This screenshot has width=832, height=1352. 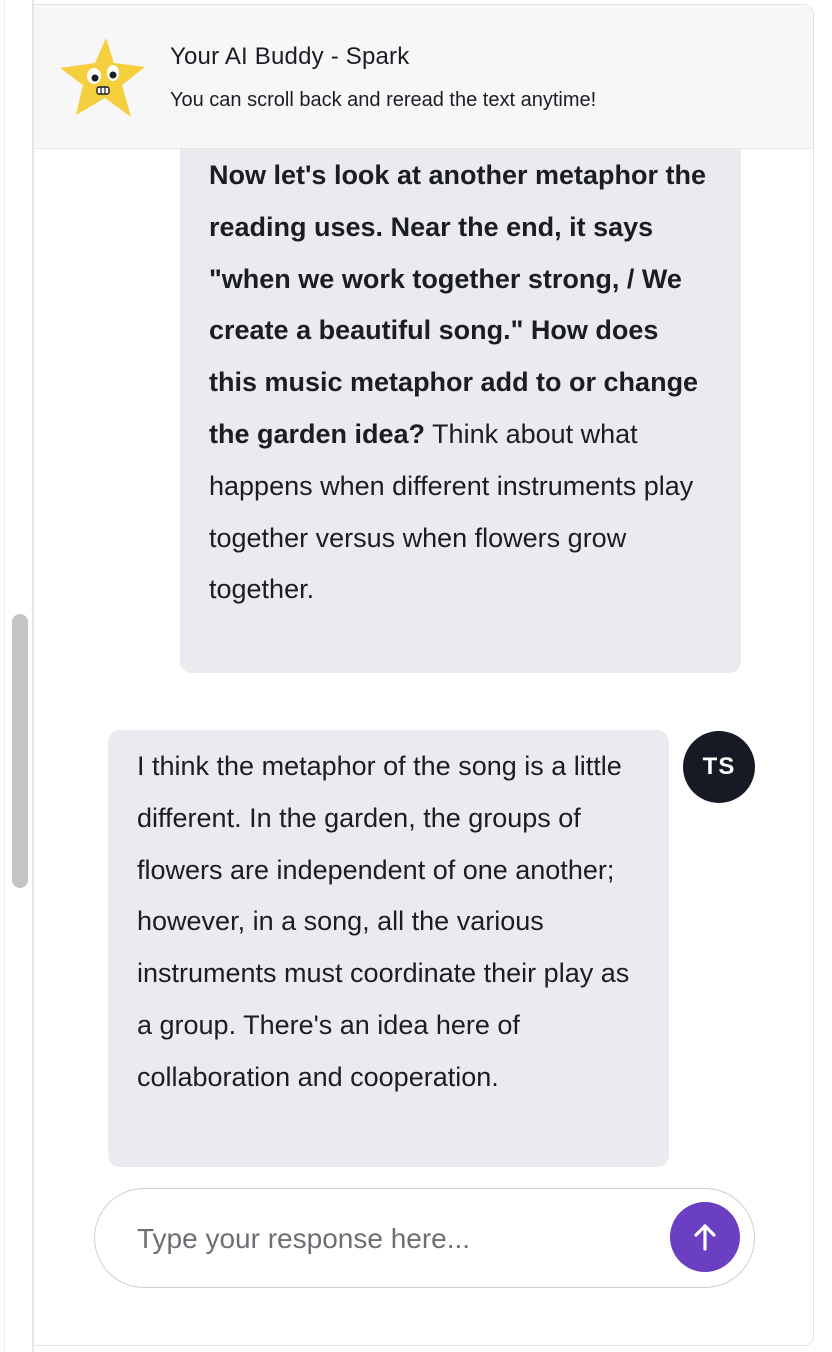 I want to click on composer, so click(x=424, y=1238).